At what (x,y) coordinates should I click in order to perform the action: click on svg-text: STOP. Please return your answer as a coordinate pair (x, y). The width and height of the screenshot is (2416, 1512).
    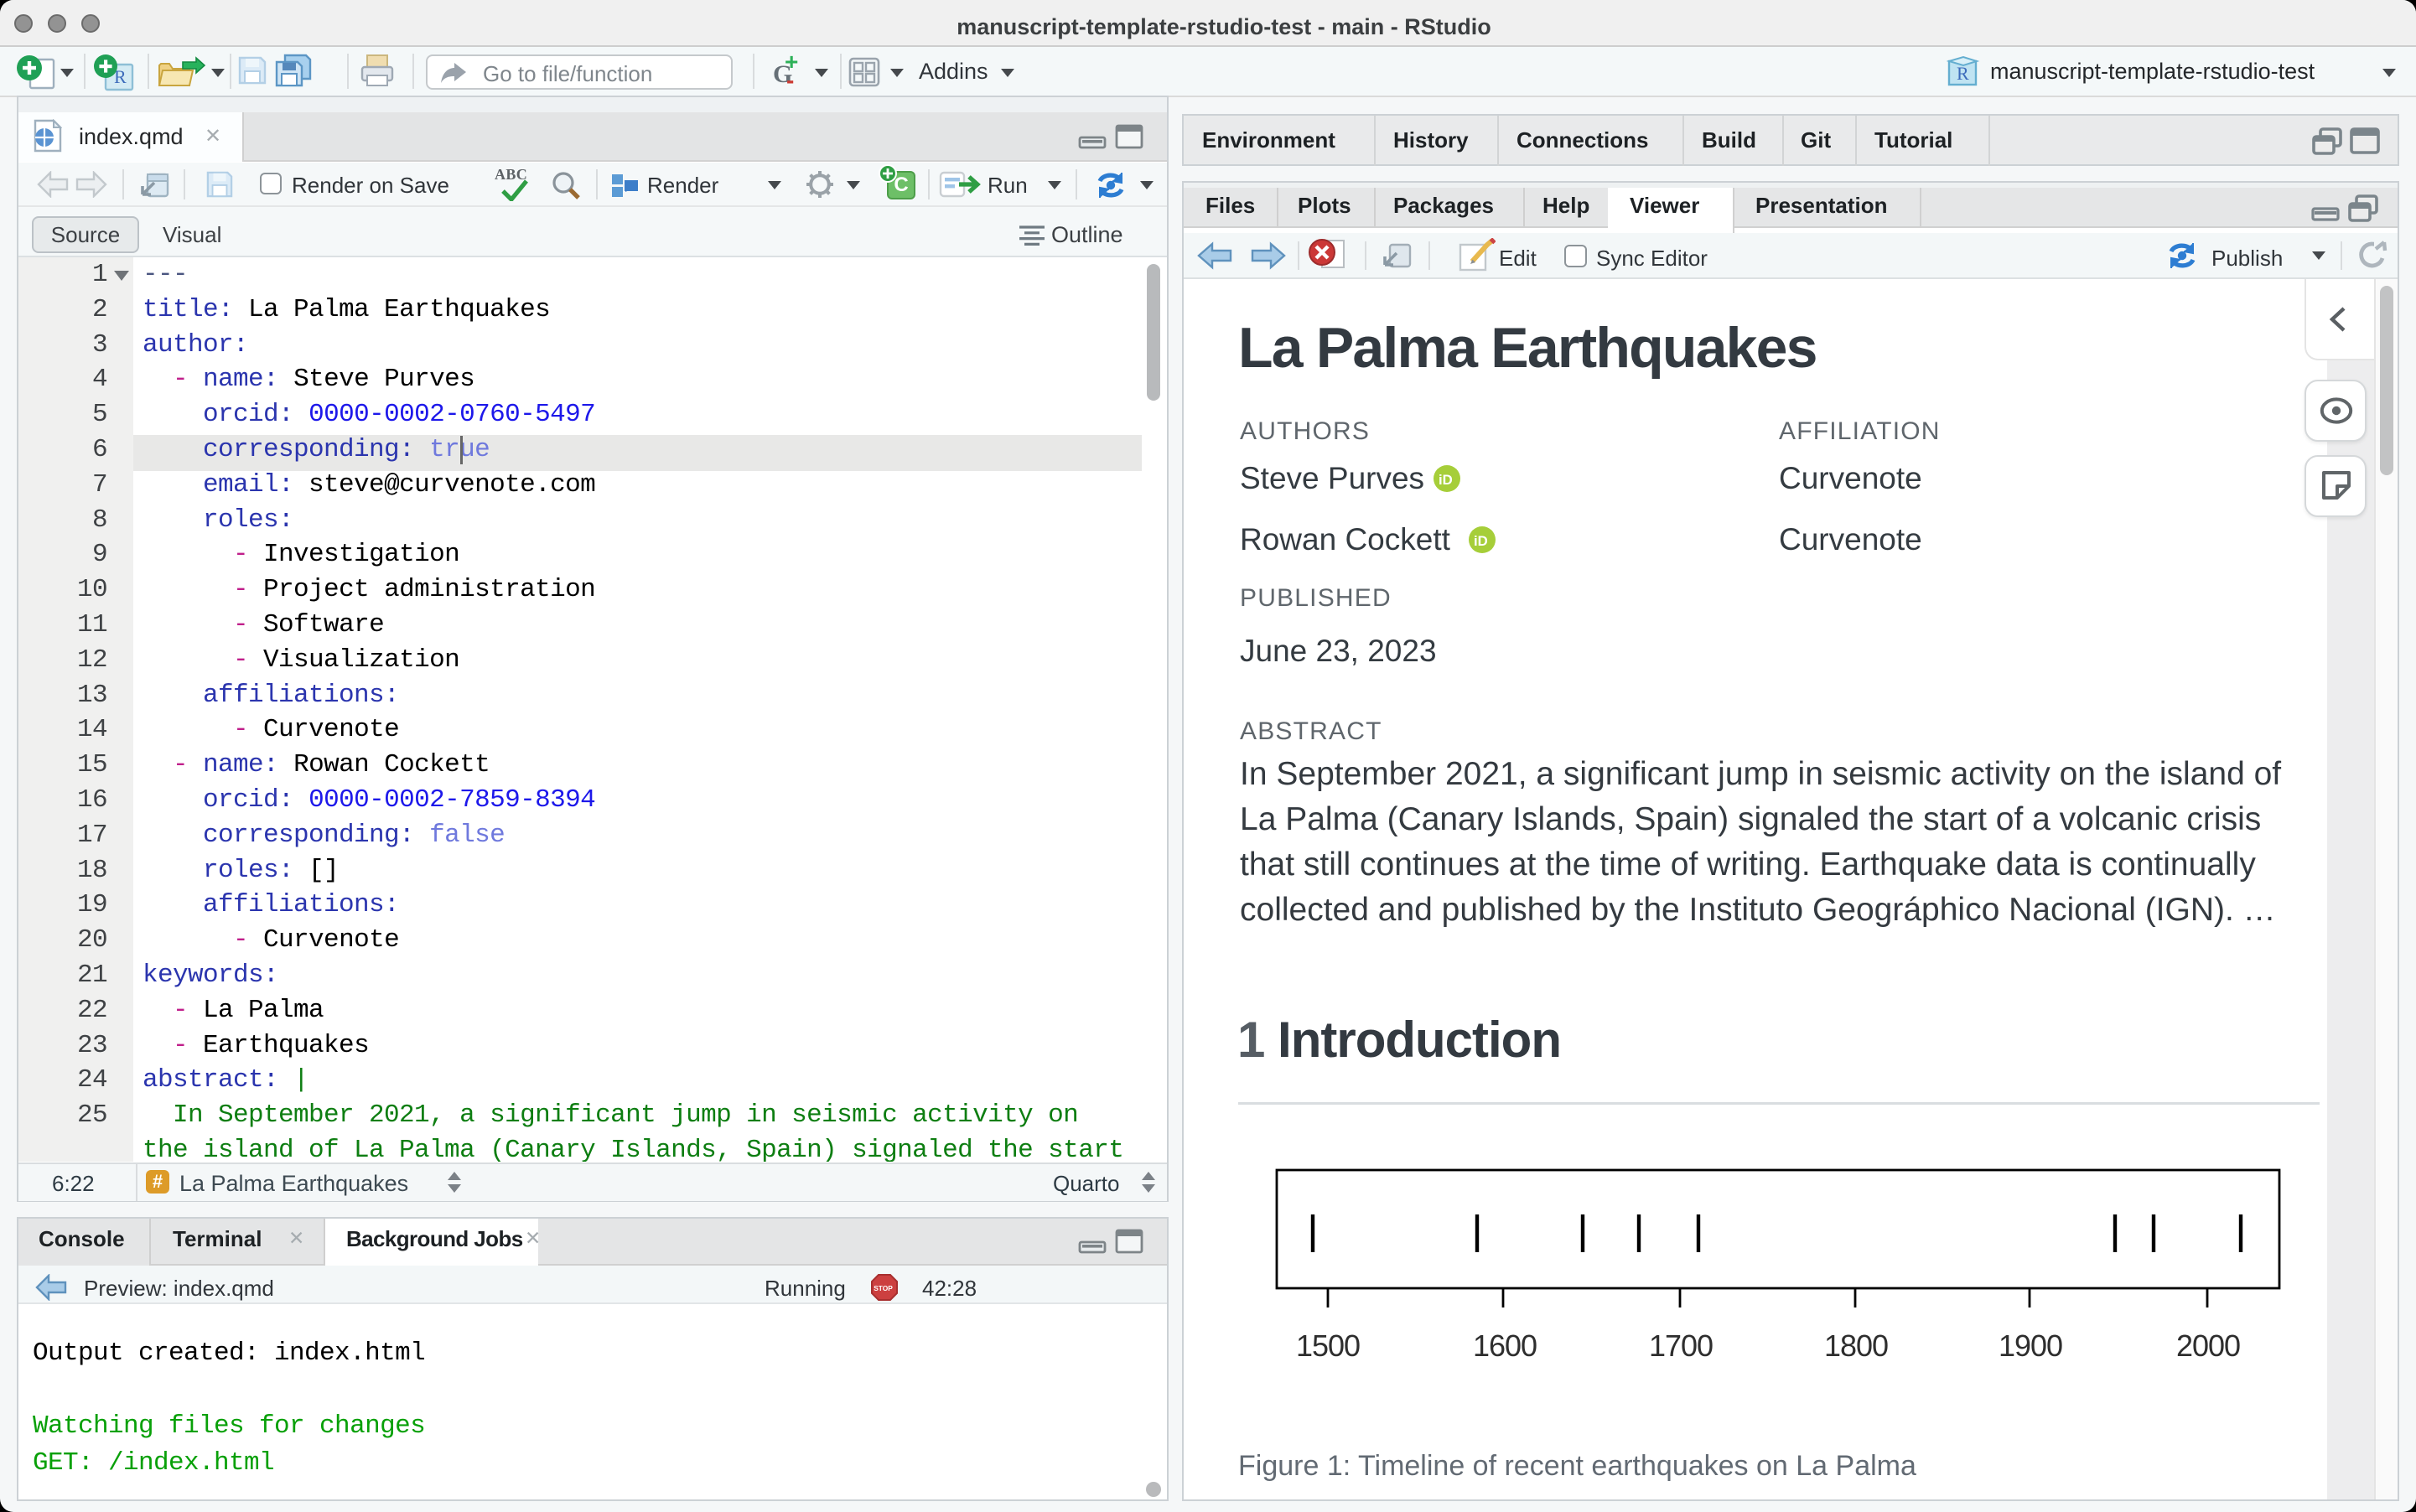
    Looking at the image, I should click on (883, 1288).